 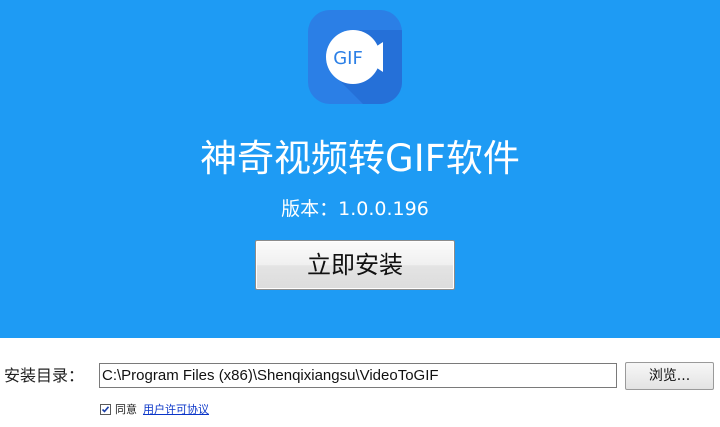 I want to click on app-title: 神奇视频转GIF软件, so click(x=360, y=158).